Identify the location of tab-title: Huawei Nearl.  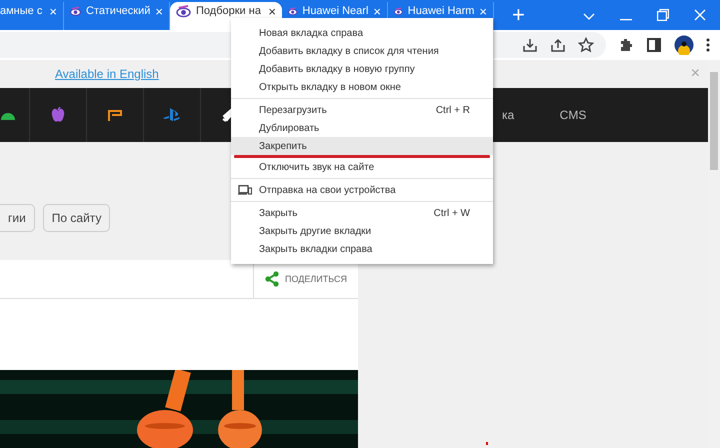
(335, 11).